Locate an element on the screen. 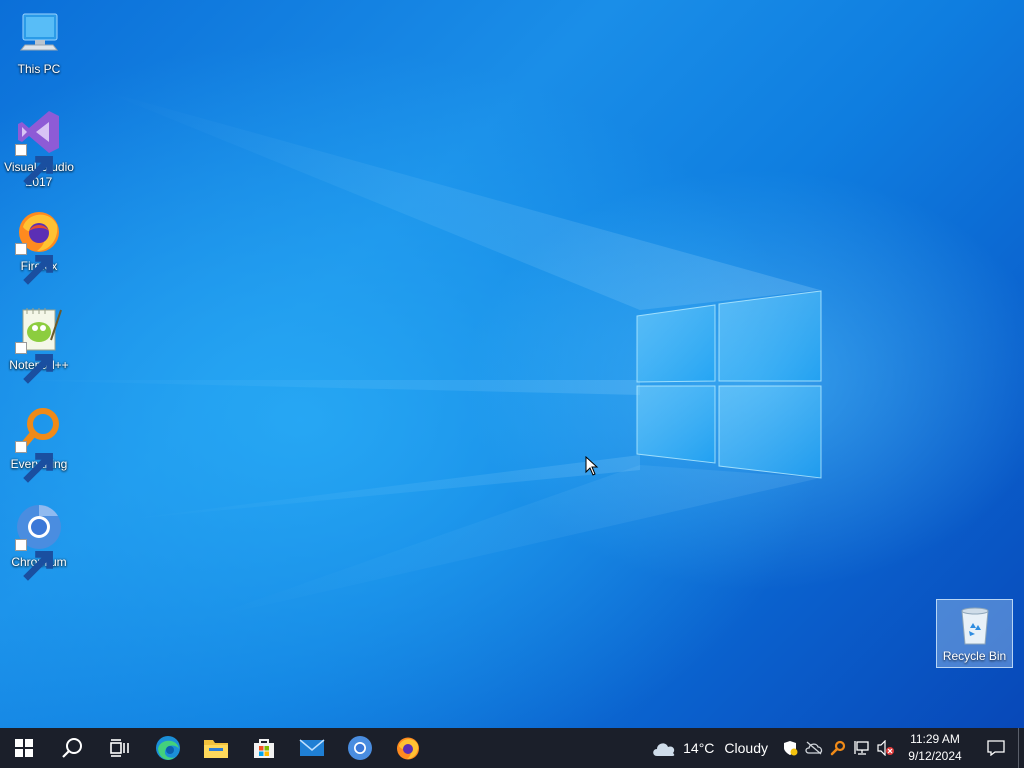 This screenshot has height=768, width=1024. tray-item-everything is located at coordinates (838, 748).